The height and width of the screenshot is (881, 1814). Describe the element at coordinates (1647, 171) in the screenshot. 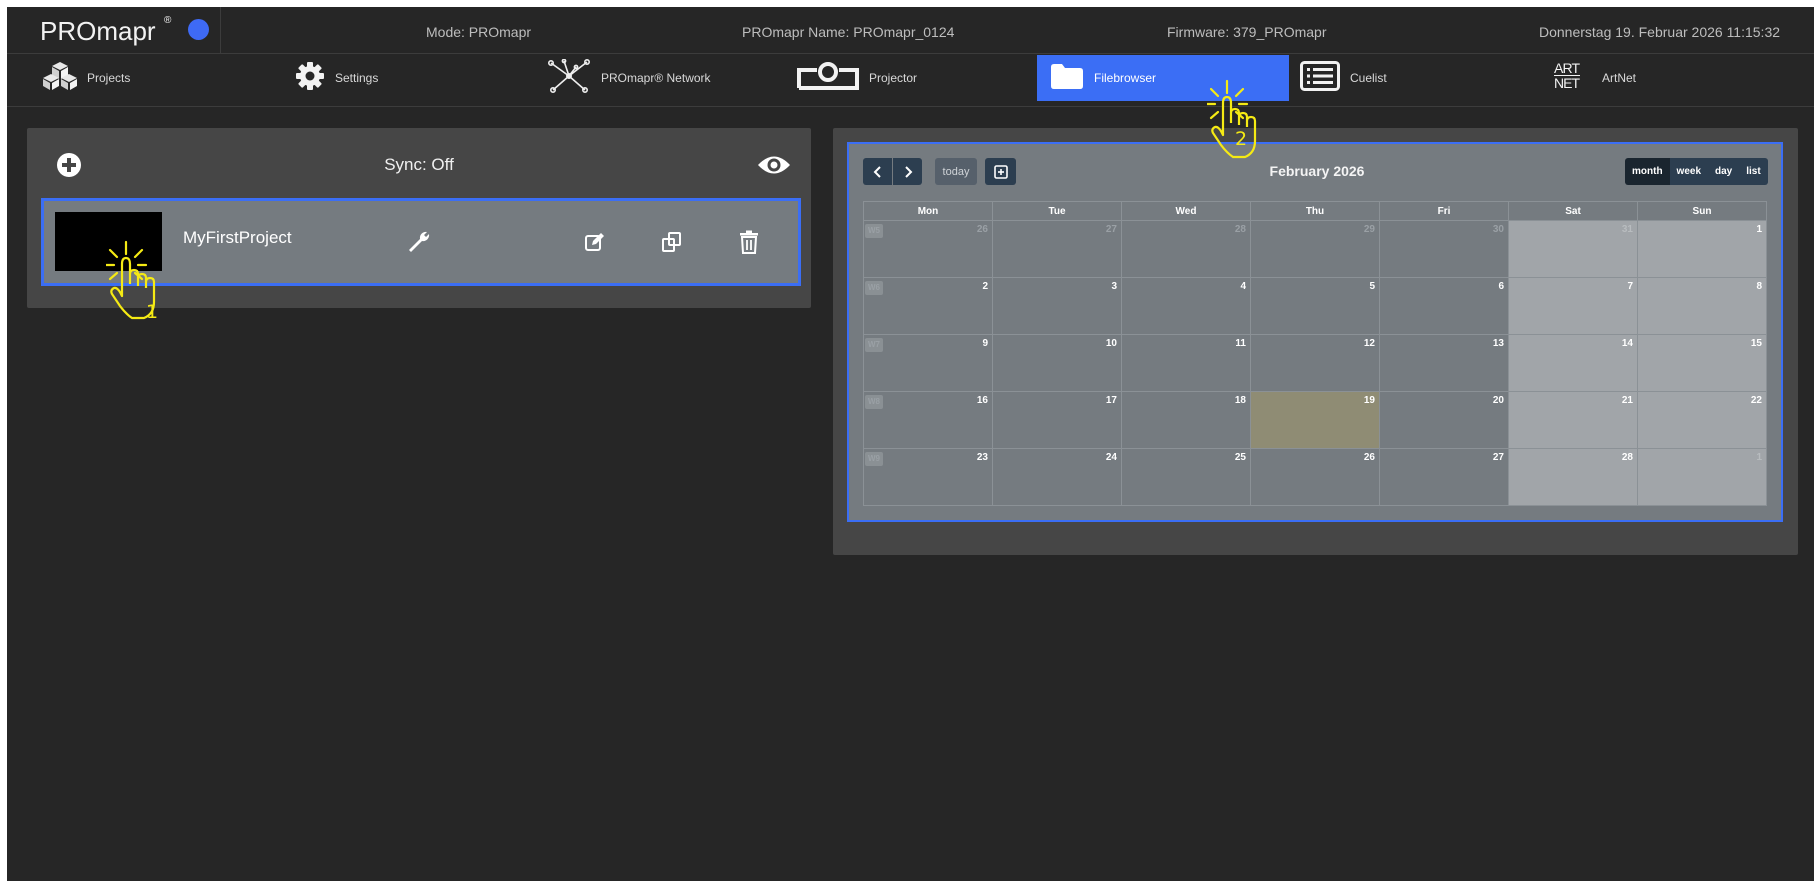

I see `view-month-button: month` at that location.